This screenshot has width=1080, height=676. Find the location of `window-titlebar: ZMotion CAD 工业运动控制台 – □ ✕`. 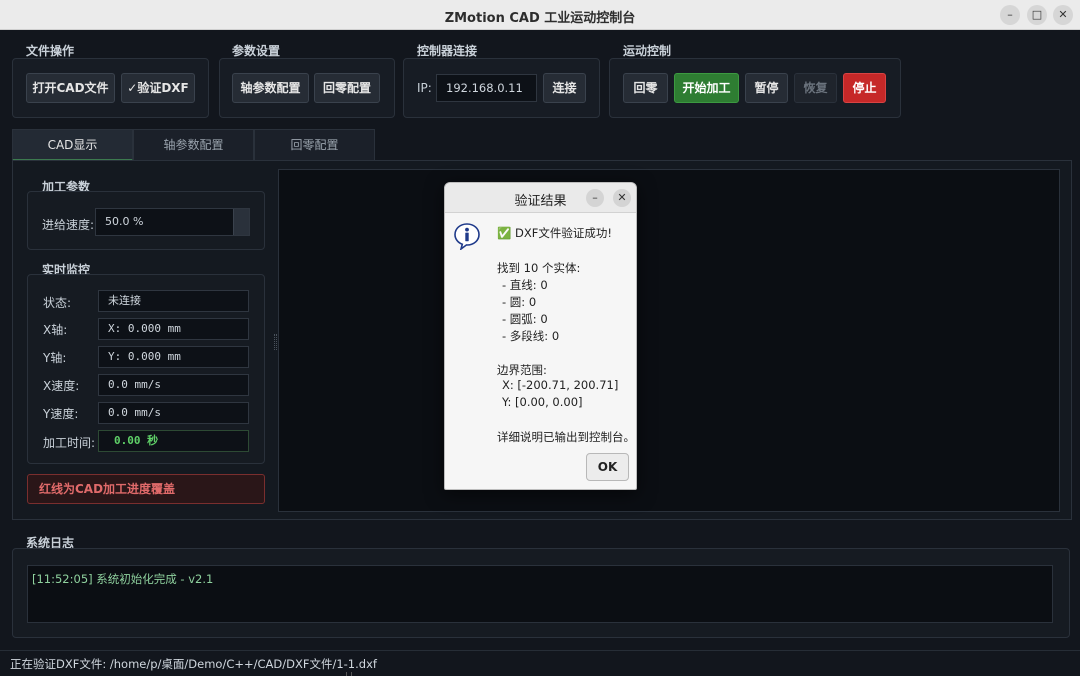

window-titlebar: ZMotion CAD 工业运动控制台 – □ ✕ is located at coordinates (540, 15).